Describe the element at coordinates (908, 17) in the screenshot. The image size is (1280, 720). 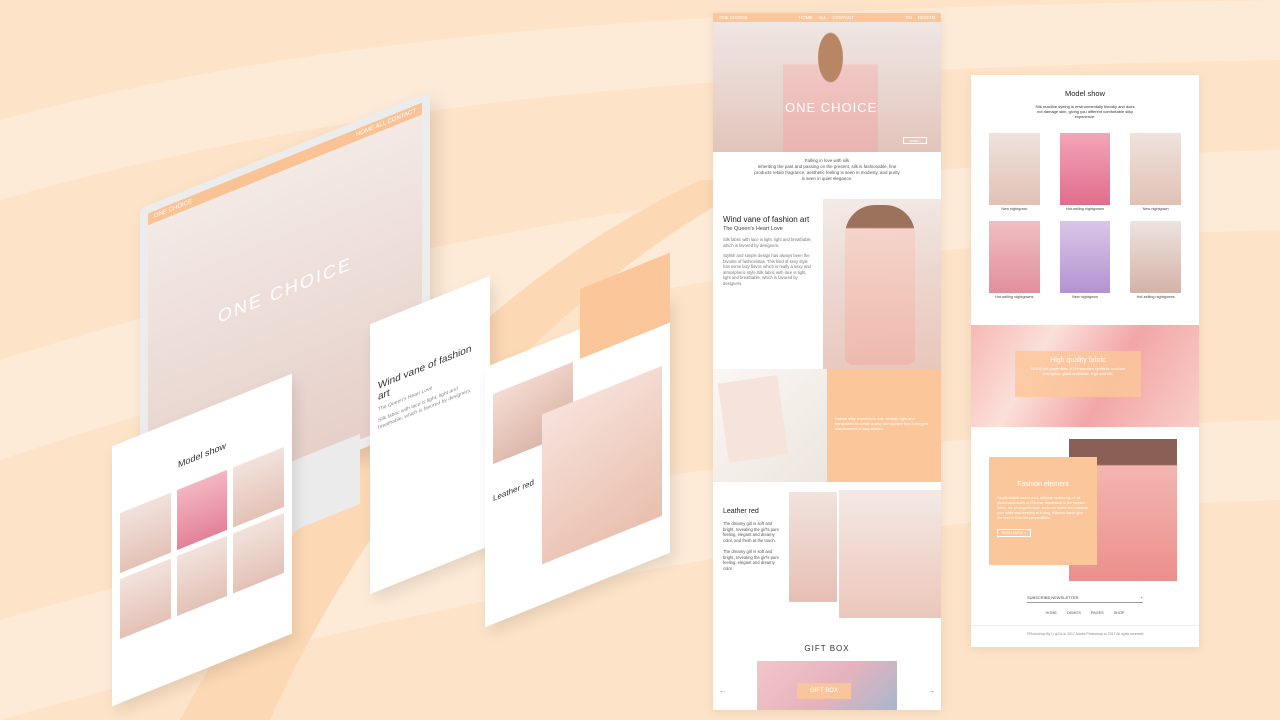
I see `nav-item-lang: EN` at that location.